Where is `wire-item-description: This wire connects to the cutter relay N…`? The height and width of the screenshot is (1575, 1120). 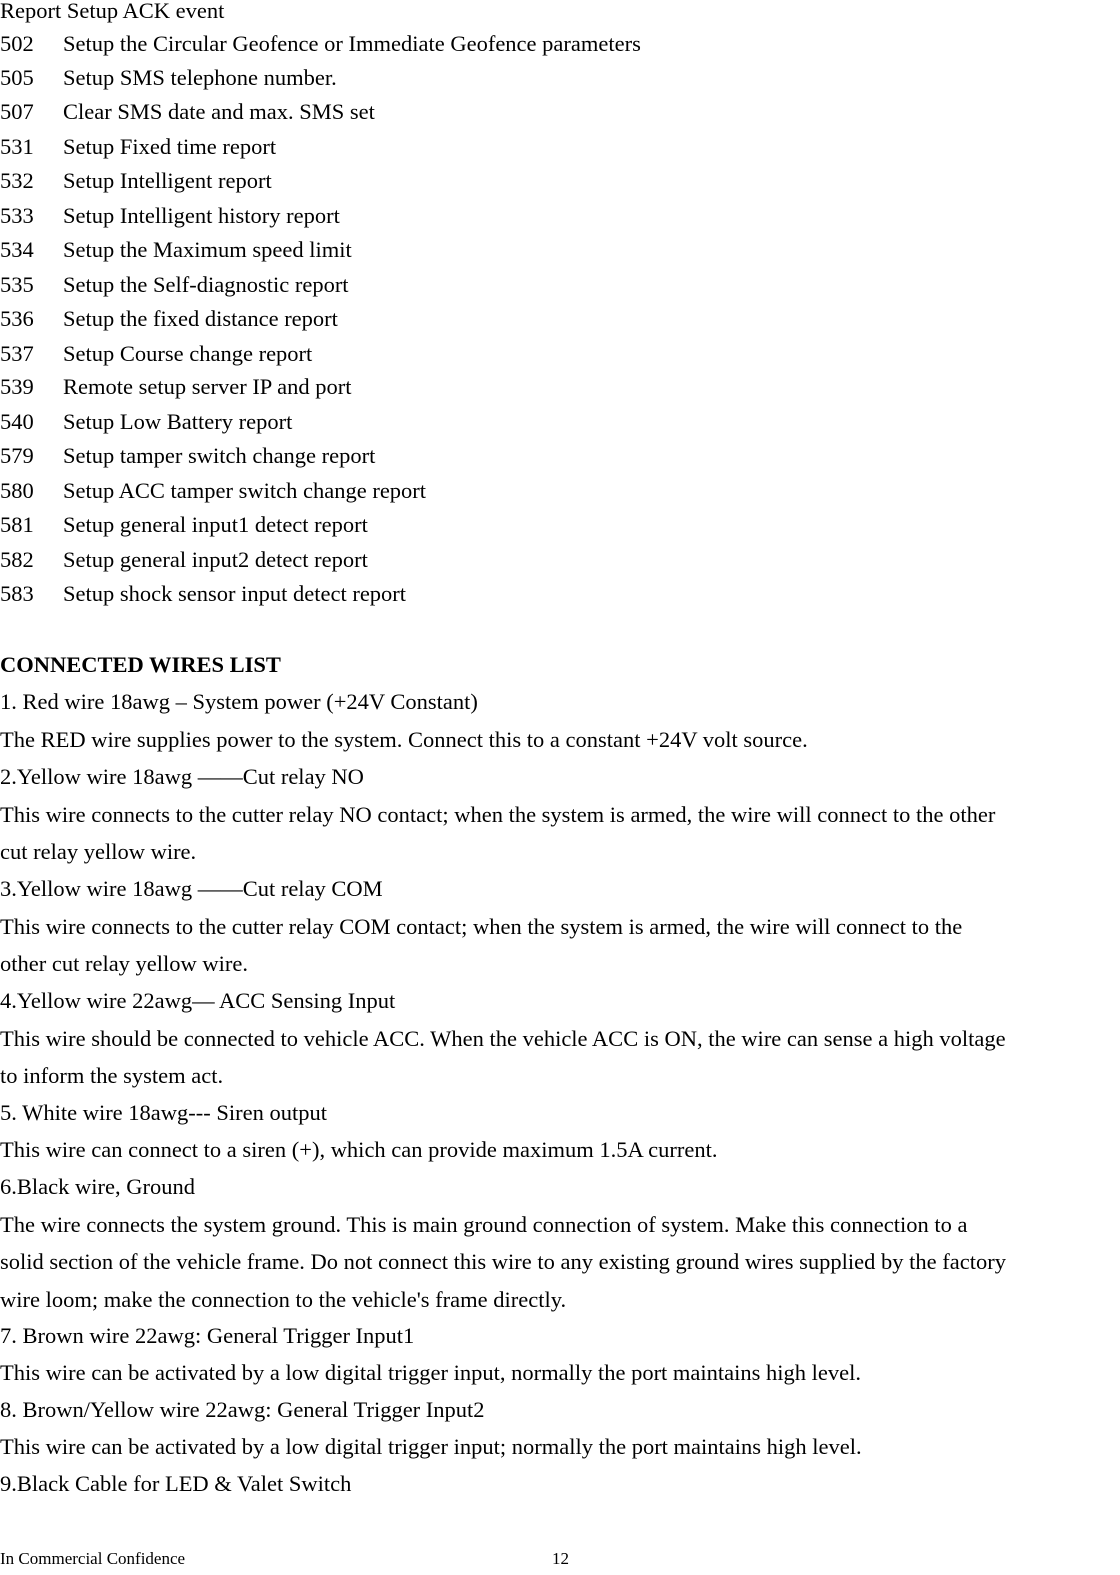
wire-item-description: This wire connects to the cutter relay N… is located at coordinates (498, 814).